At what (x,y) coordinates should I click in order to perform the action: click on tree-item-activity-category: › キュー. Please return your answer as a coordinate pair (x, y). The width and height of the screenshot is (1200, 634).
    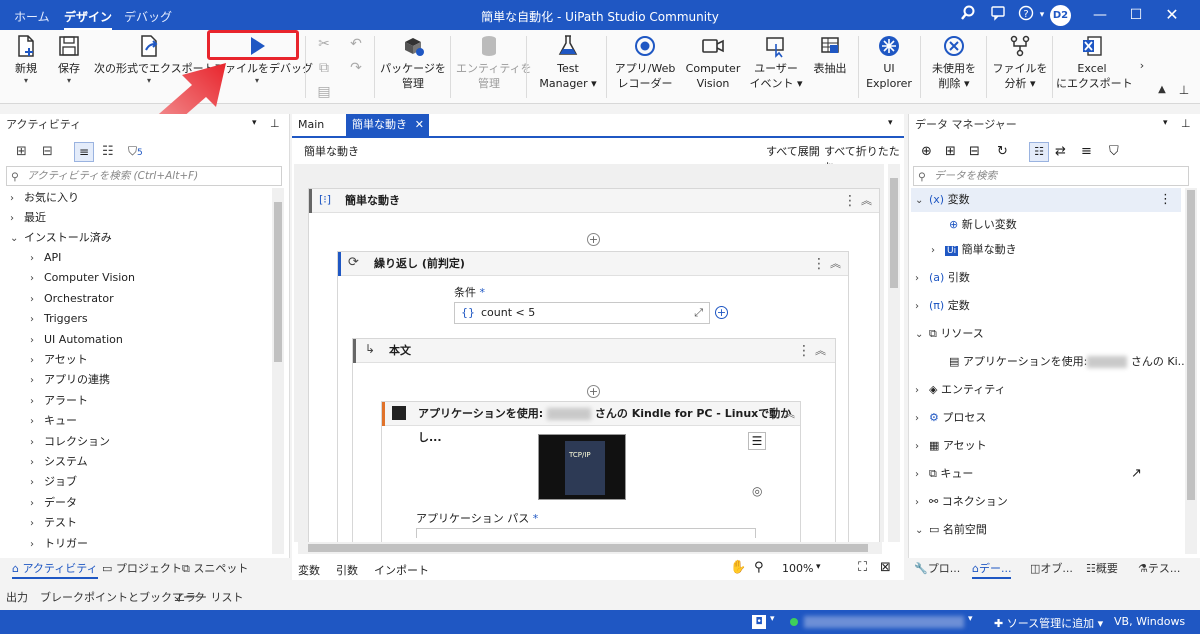
    Looking at the image, I should click on (53, 421).